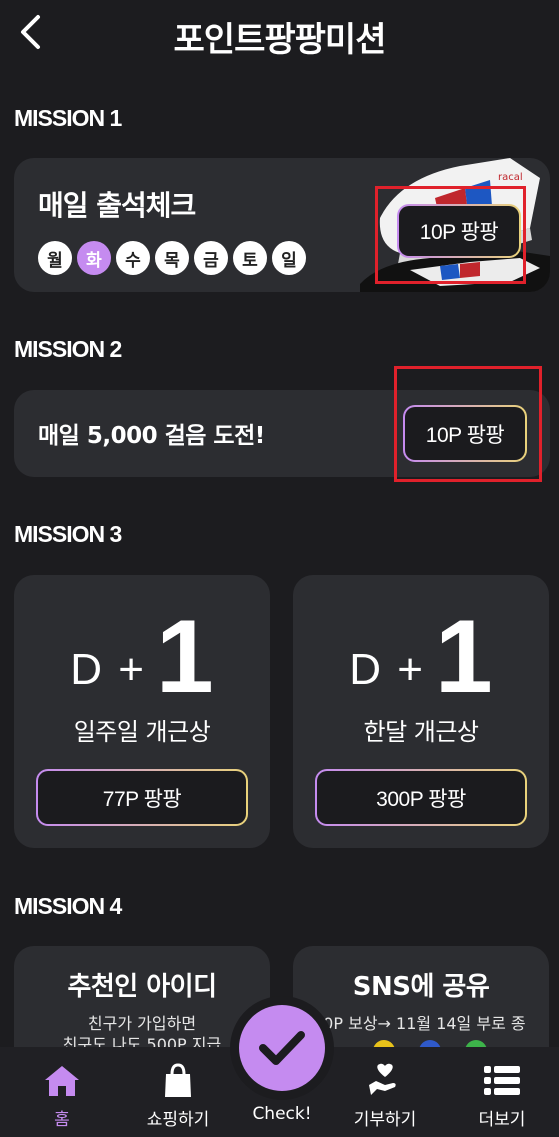 Image resolution: width=559 pixels, height=1137 pixels. Describe the element at coordinates (178, 1080) in the screenshot. I see `shopping-bag-icon` at that location.